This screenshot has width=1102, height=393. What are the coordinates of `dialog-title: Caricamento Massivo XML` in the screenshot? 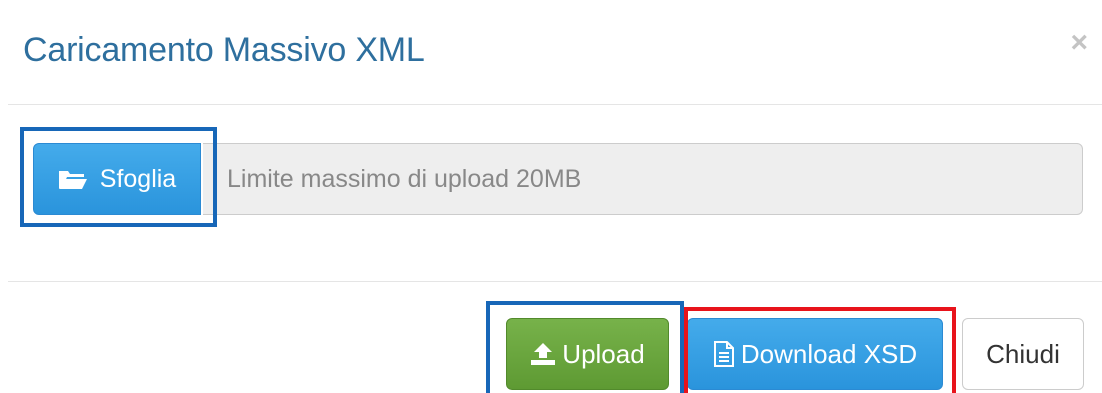 It's located at (224, 50).